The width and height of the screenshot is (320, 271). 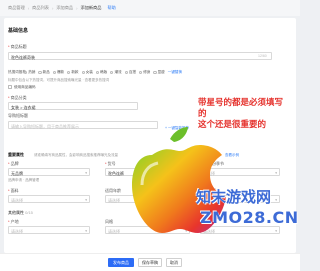 I want to click on other-attr-title: 其他属性 0/15, so click(x=20, y=212).